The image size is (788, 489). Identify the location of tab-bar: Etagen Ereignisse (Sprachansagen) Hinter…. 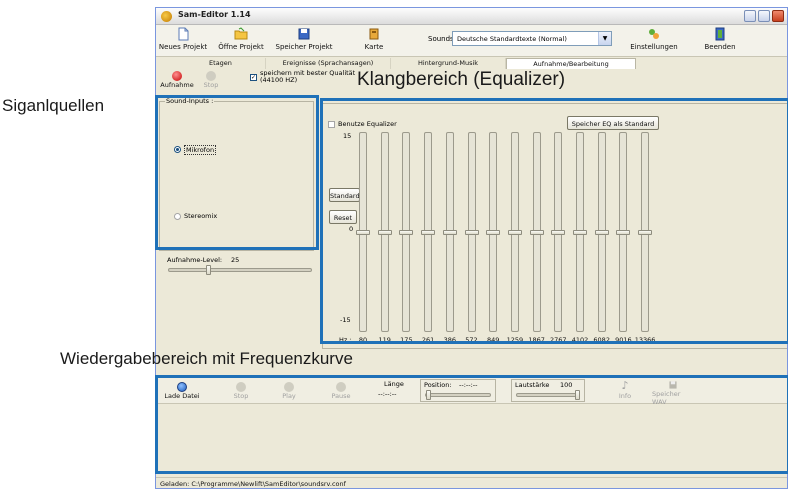
(471, 63).